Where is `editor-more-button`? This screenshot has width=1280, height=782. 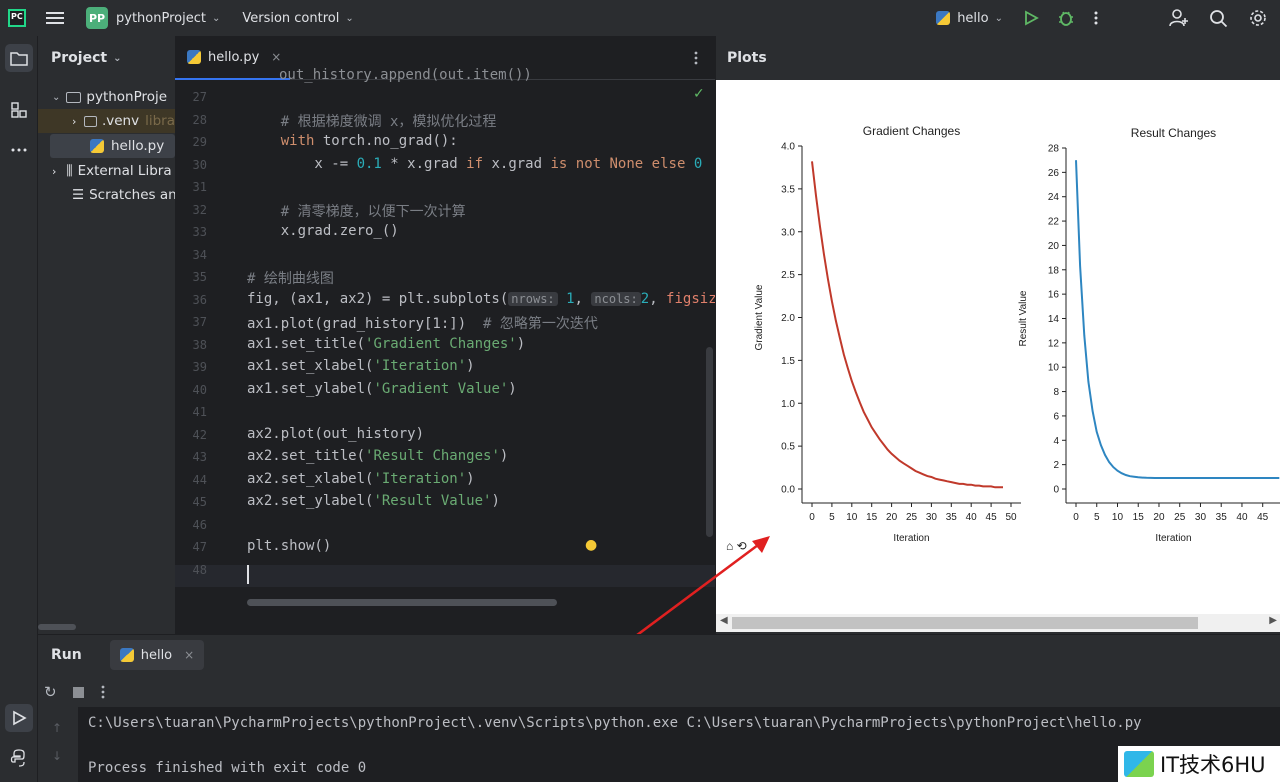 editor-more-button is located at coordinates (696, 60).